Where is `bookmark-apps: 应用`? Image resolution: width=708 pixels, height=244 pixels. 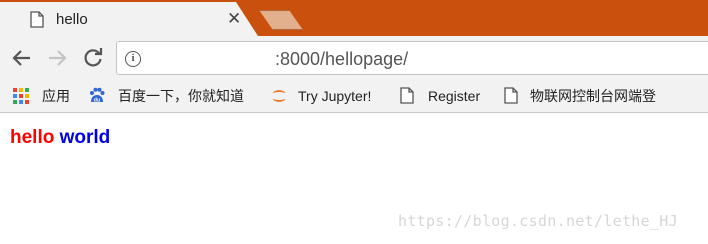
bookmark-apps: 应用 is located at coordinates (43, 96).